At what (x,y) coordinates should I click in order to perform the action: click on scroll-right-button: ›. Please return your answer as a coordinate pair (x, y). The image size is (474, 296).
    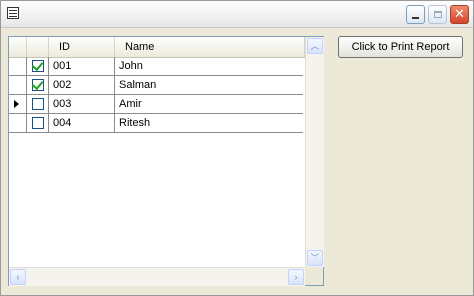
    Looking at the image, I should click on (296, 277).